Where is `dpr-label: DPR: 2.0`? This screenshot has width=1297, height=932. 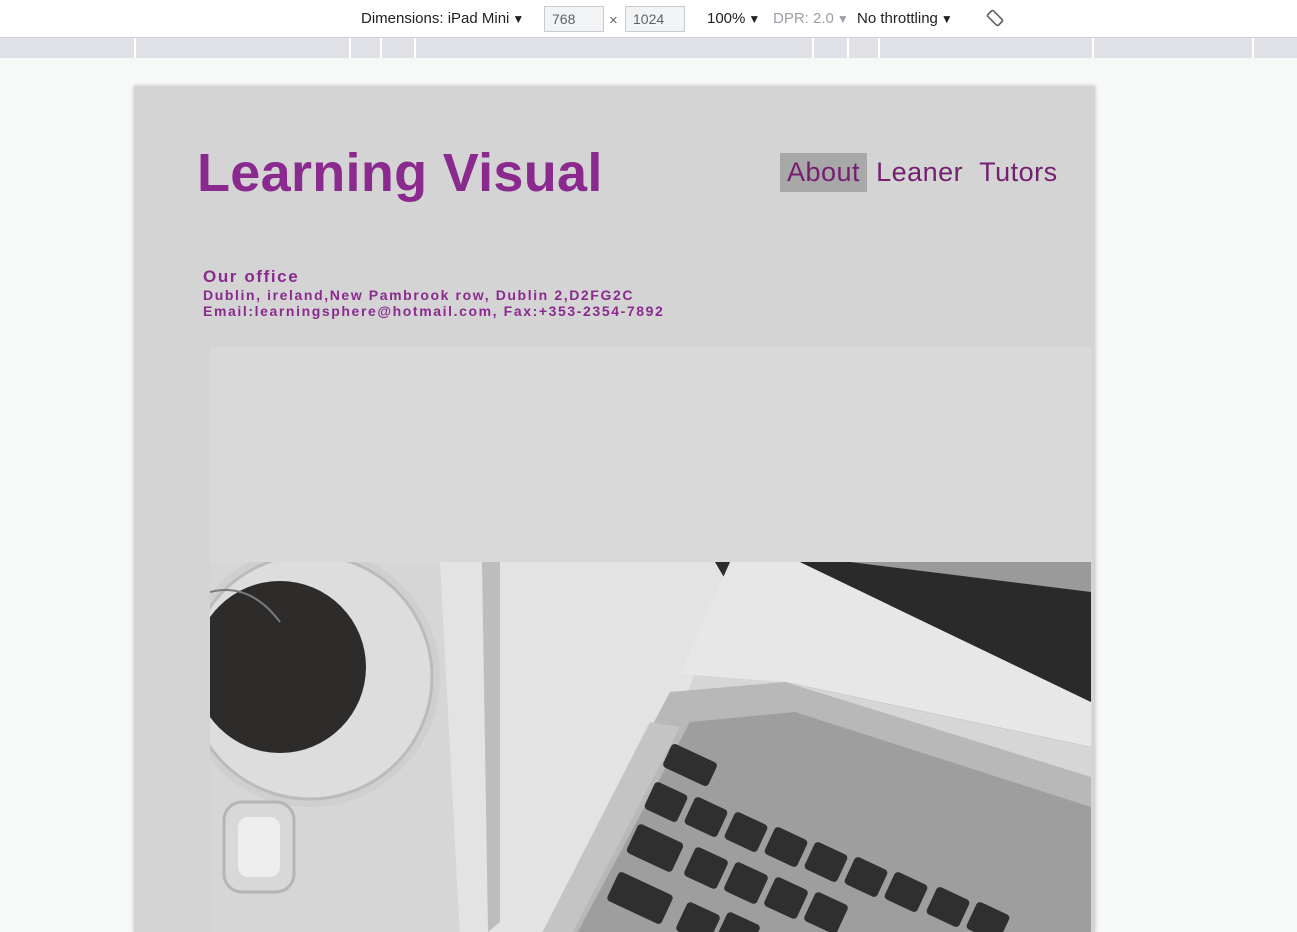
dpr-label: DPR: 2.0 is located at coordinates (803, 18).